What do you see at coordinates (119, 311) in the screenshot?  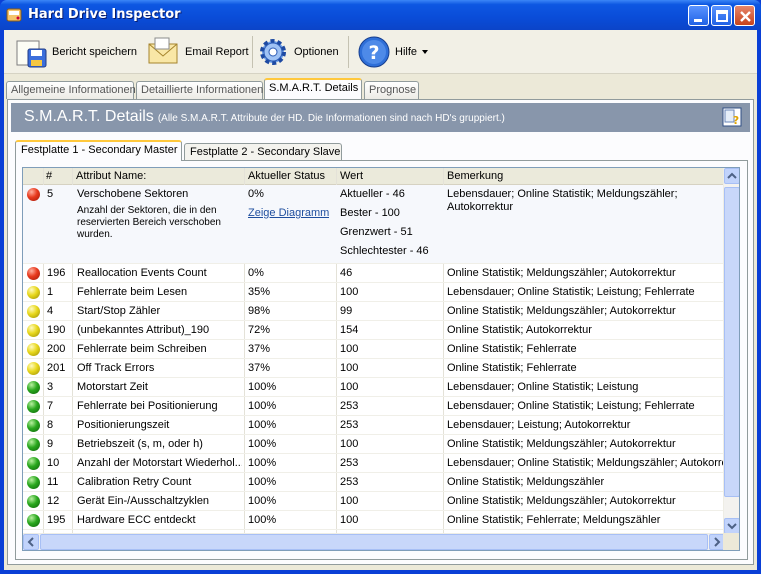 I see `attribute-name: Start/Stop Zähler` at bounding box center [119, 311].